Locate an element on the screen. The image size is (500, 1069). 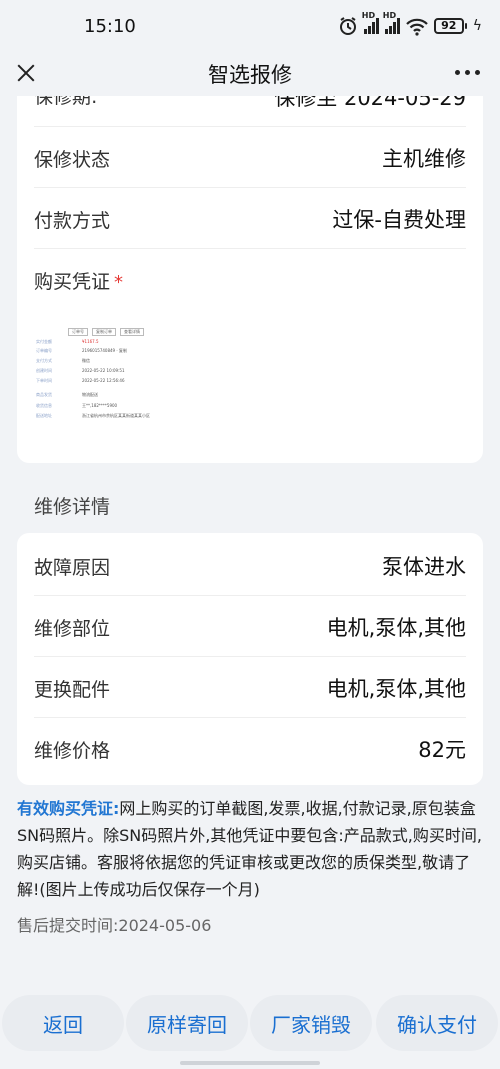
fault-reason-row: 故障原因 泵体进水 is located at coordinates (250, 565).